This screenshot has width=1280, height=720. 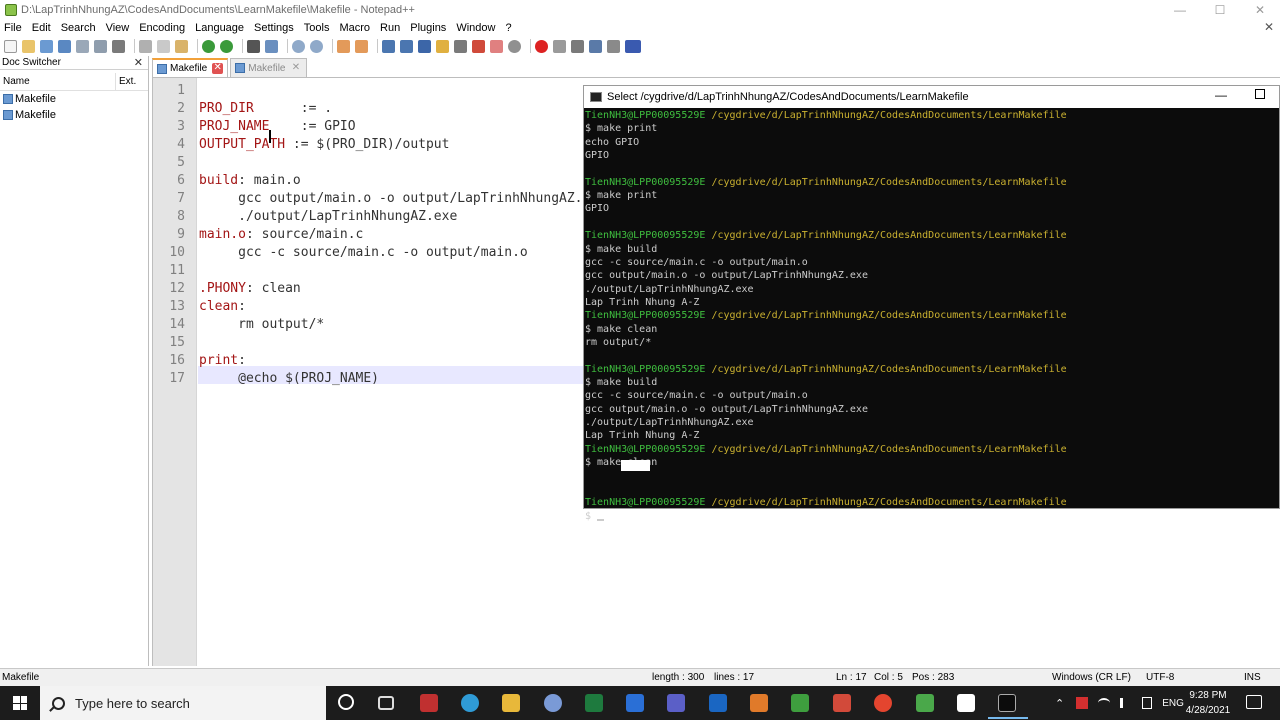 What do you see at coordinates (277, 127) in the screenshot?
I see `code-line: PROJ_NAME := GPIO` at bounding box center [277, 127].